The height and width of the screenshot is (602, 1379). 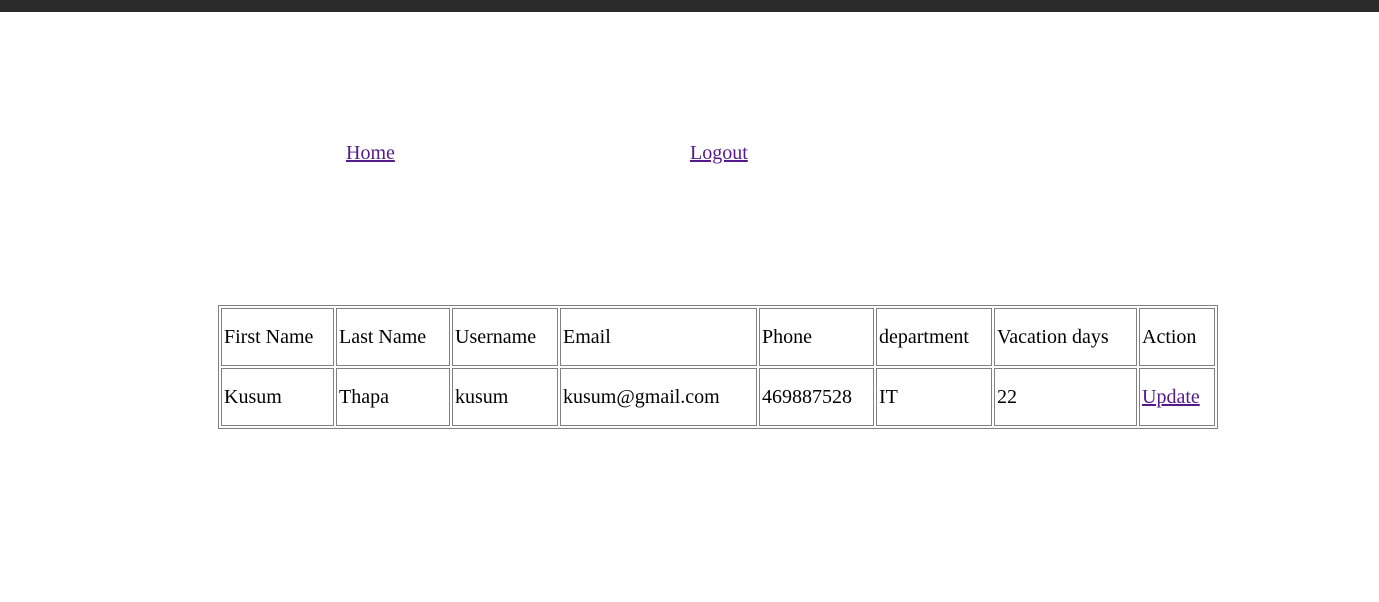 I want to click on cell-vacation-days: 22, so click(x=1065, y=397).